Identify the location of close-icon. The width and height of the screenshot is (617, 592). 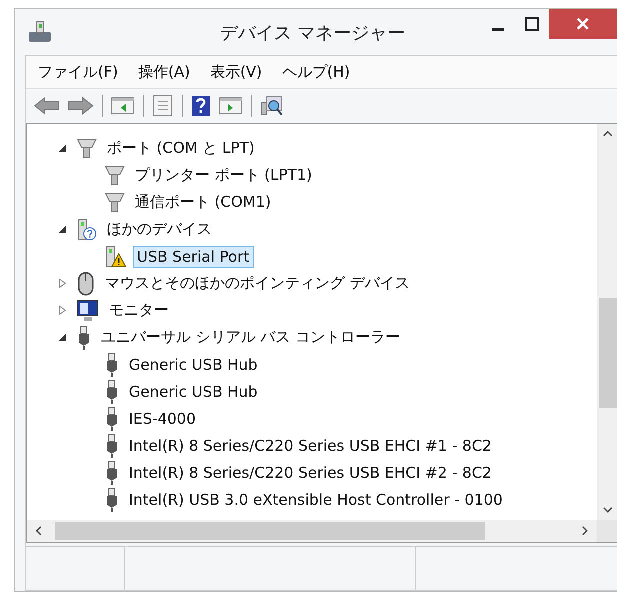
(583, 24).